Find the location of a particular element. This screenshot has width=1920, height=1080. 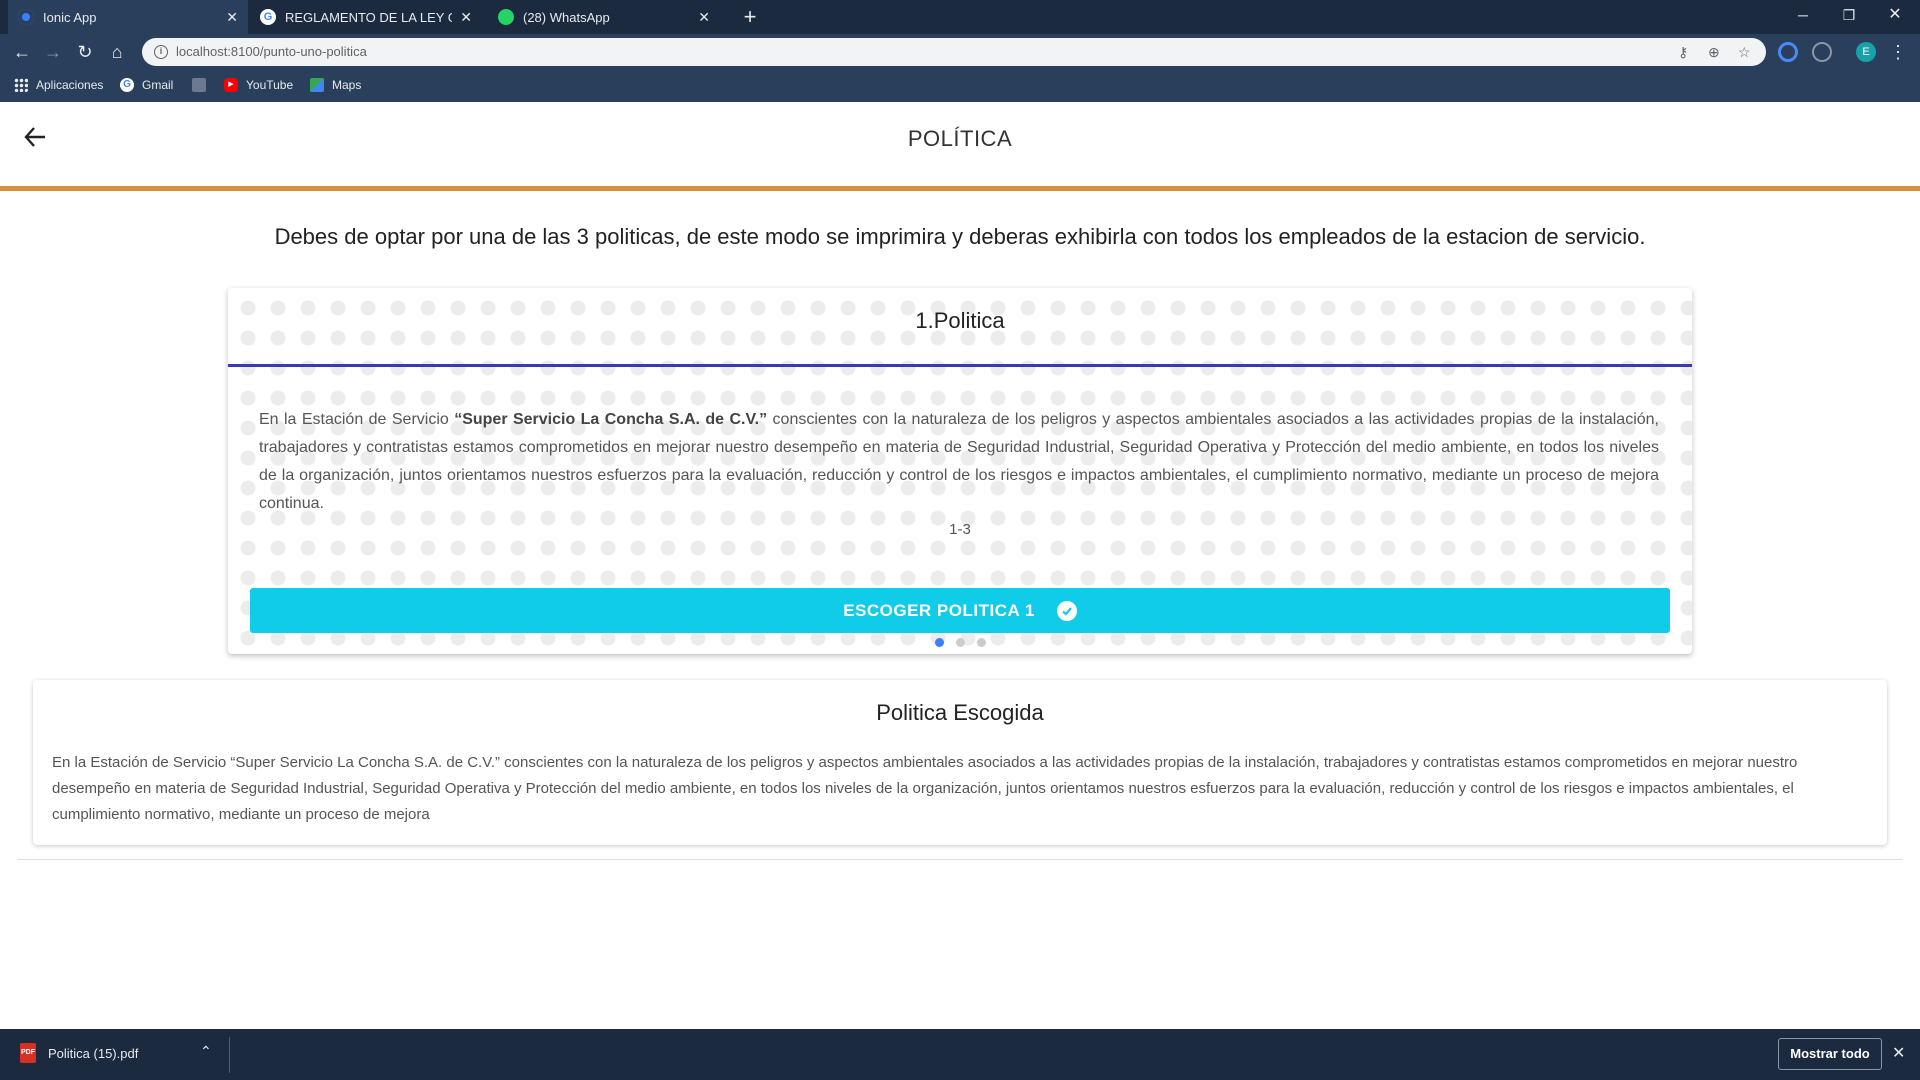

menu-icon: ⋮ is located at coordinates (1898, 52).